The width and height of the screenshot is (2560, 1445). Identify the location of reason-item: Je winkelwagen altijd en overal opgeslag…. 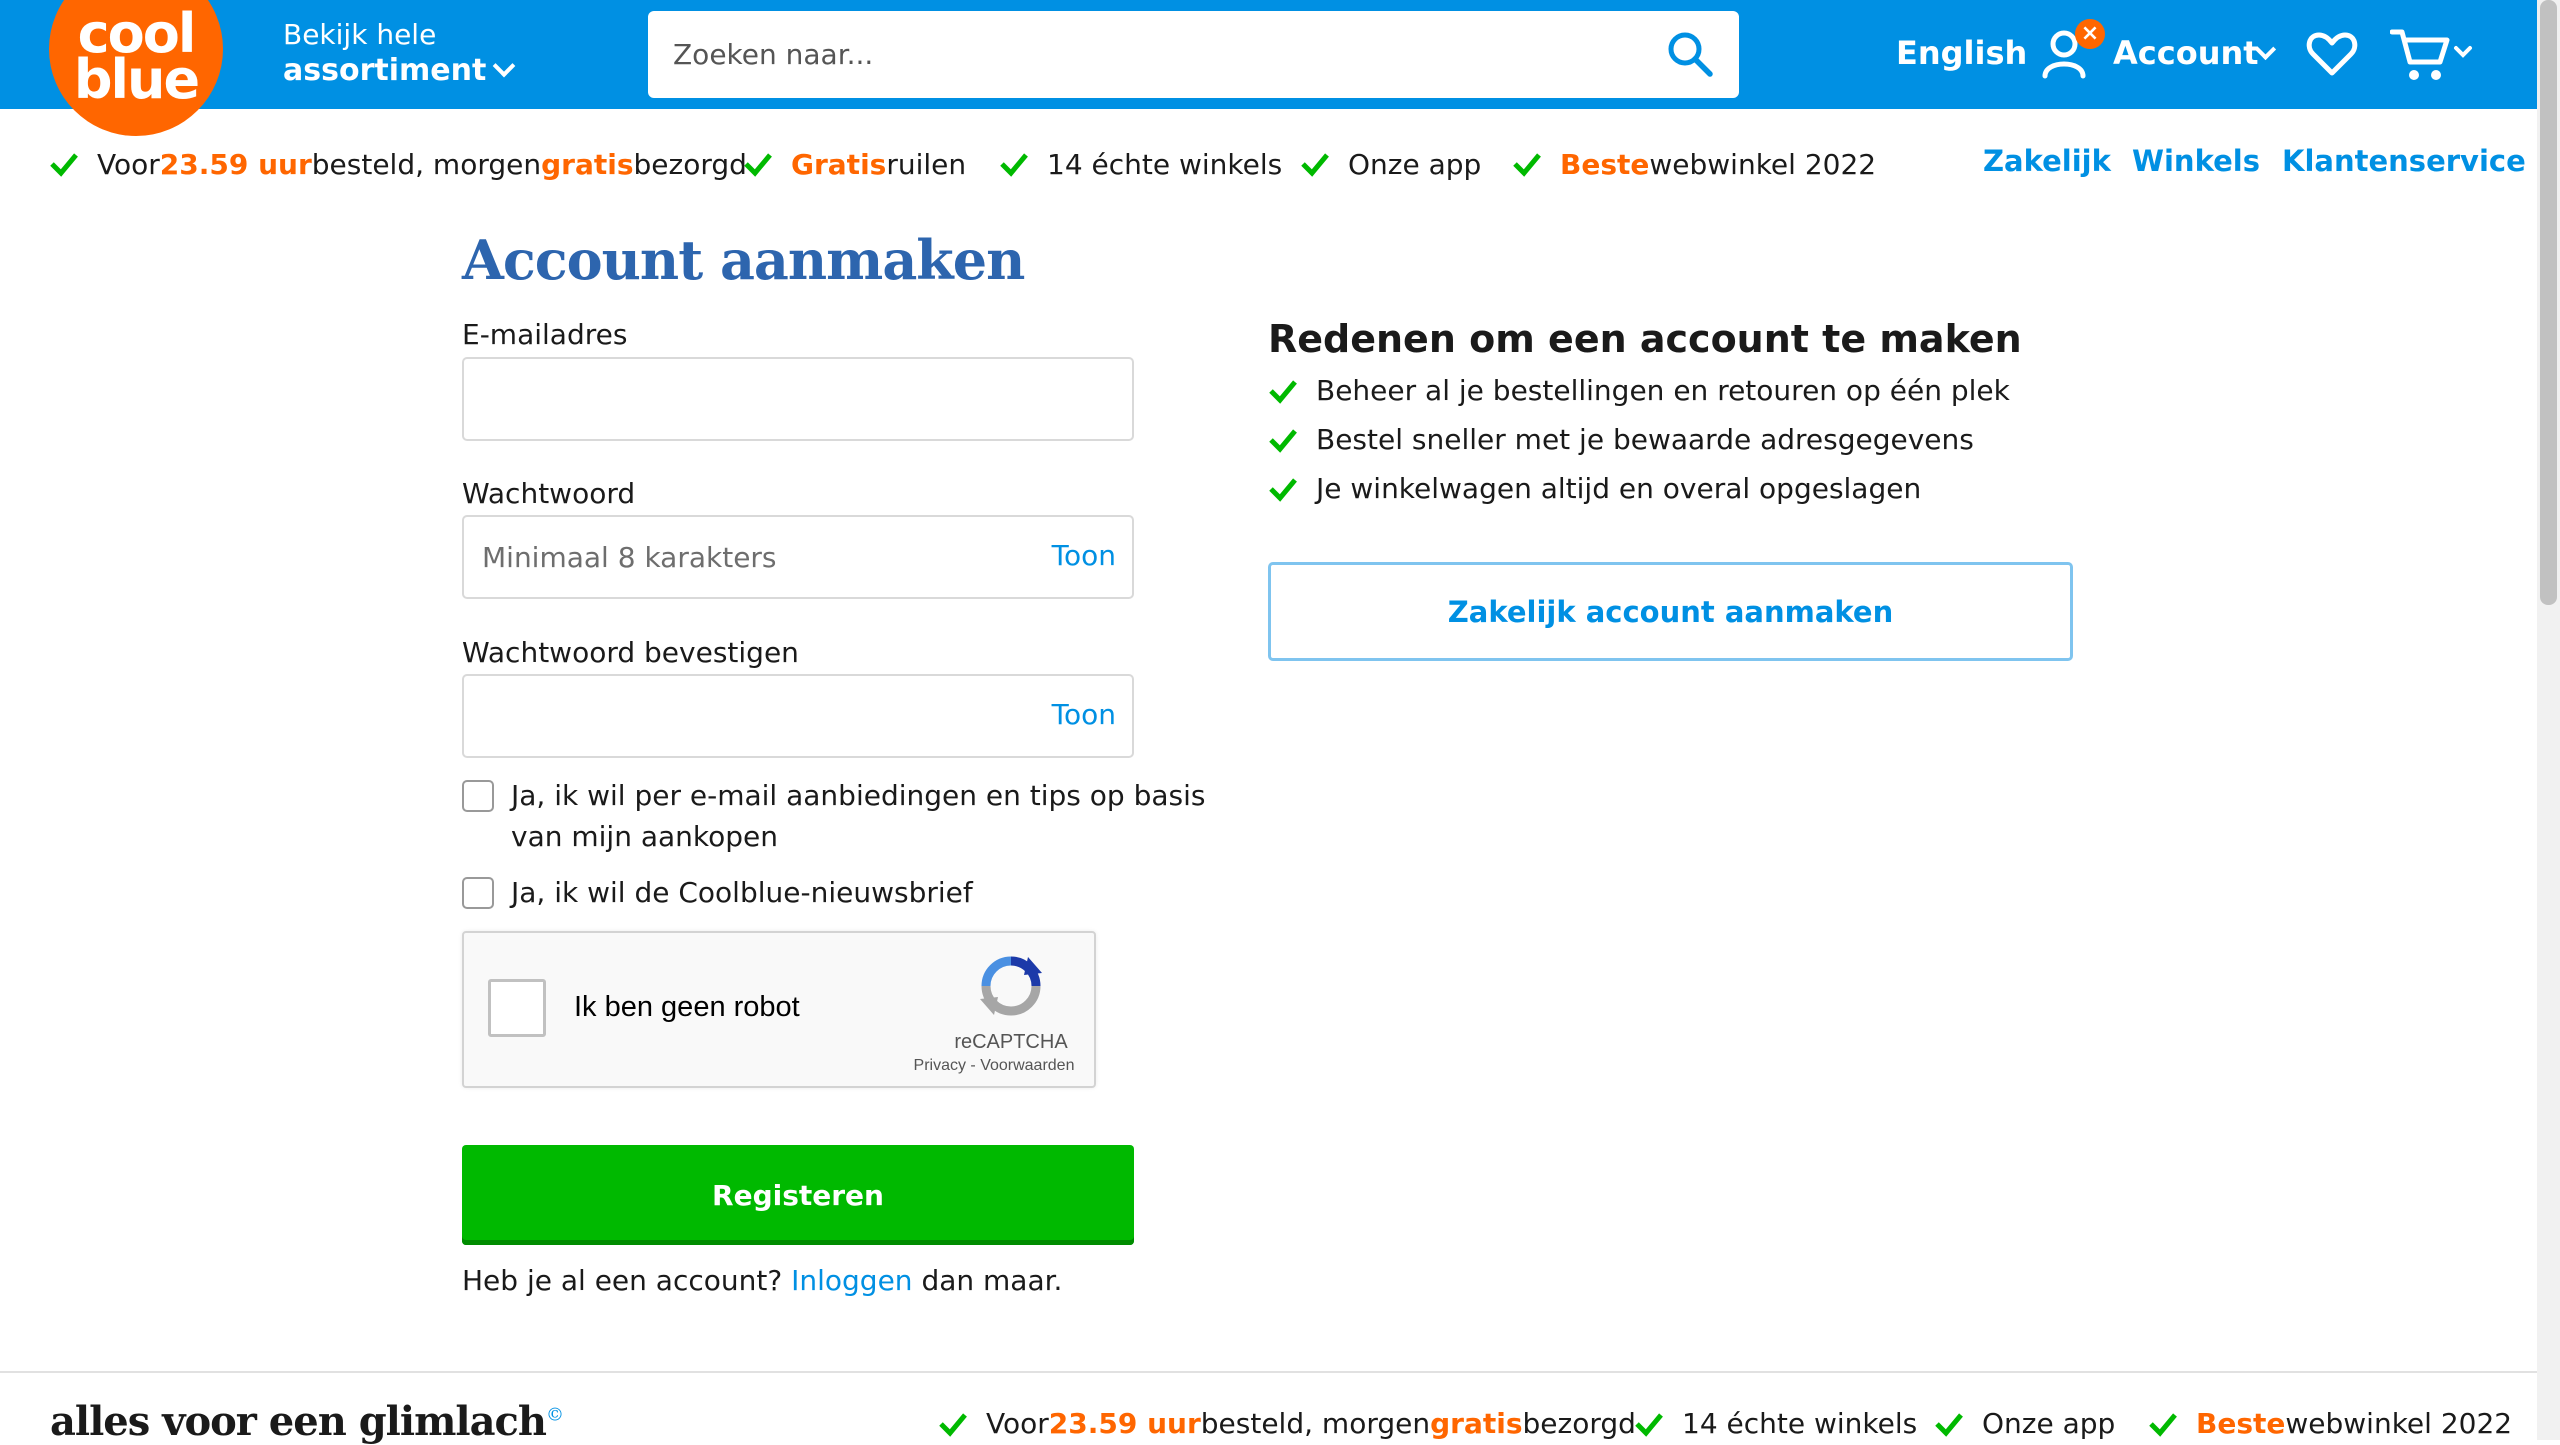
(1594, 488).